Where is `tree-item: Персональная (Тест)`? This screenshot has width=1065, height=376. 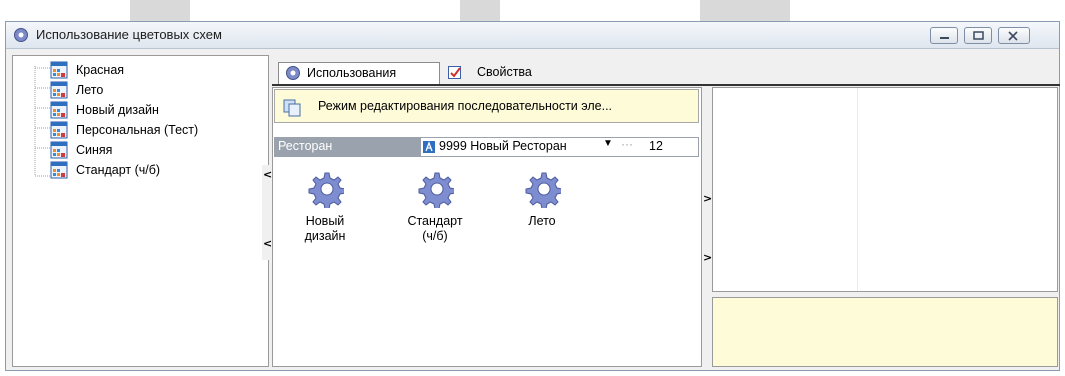 tree-item: Персональная (Тест) is located at coordinates (137, 130).